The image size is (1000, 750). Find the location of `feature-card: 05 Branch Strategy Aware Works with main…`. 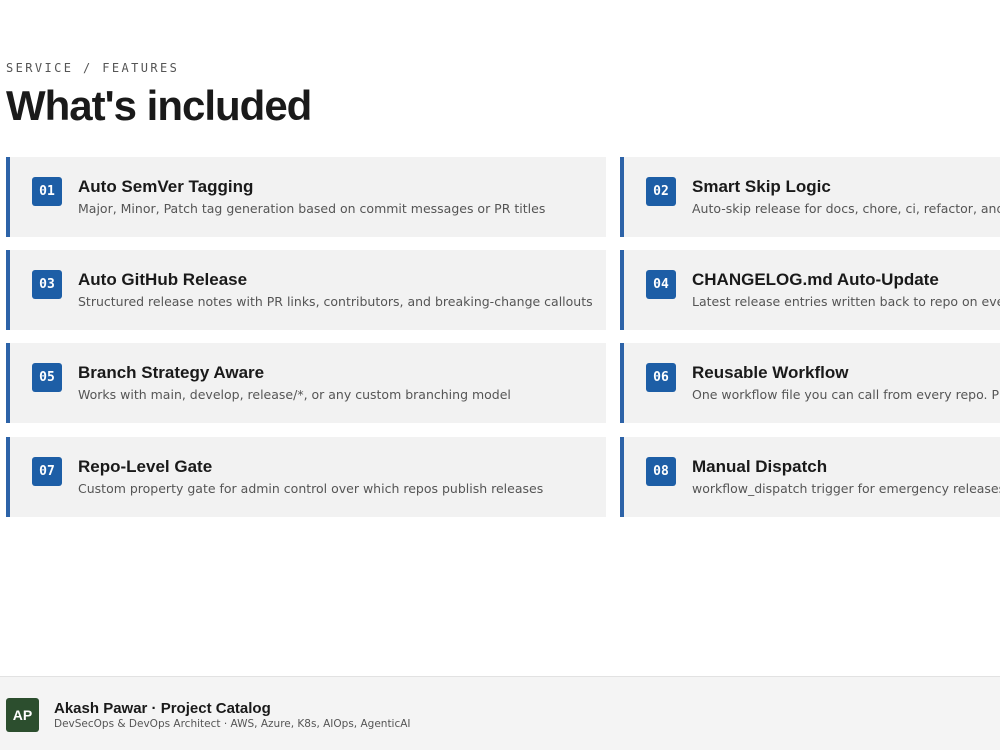

feature-card: 05 Branch Strategy Aware Works with main… is located at coordinates (306, 383).